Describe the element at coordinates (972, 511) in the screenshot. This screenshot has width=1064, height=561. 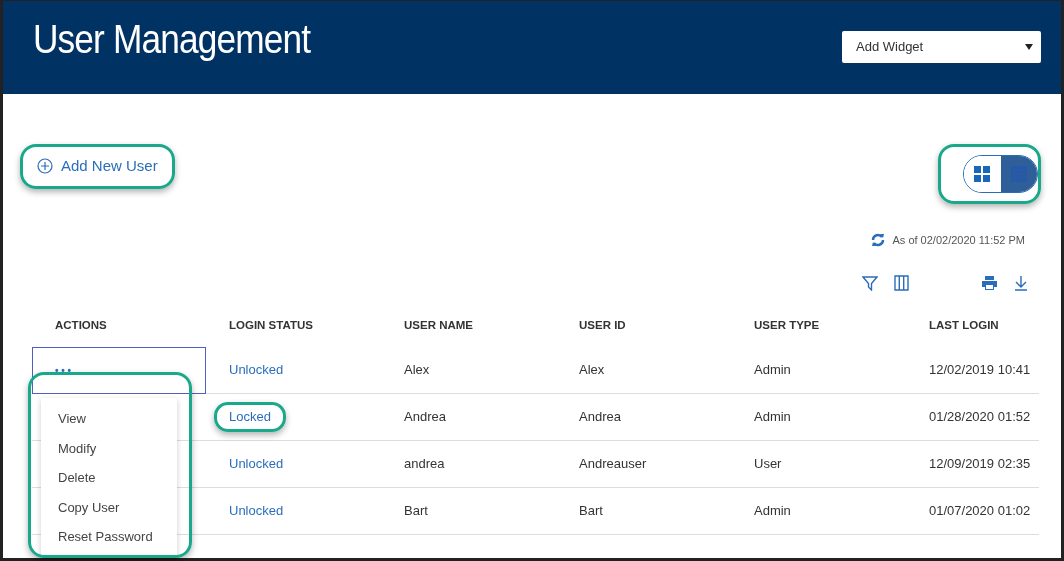
I see `table-cell: 01/07/2020 01:02` at that location.